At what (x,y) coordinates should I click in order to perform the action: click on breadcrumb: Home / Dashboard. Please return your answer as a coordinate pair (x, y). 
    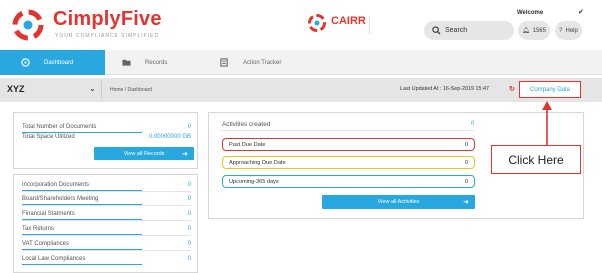
    Looking at the image, I should click on (131, 90).